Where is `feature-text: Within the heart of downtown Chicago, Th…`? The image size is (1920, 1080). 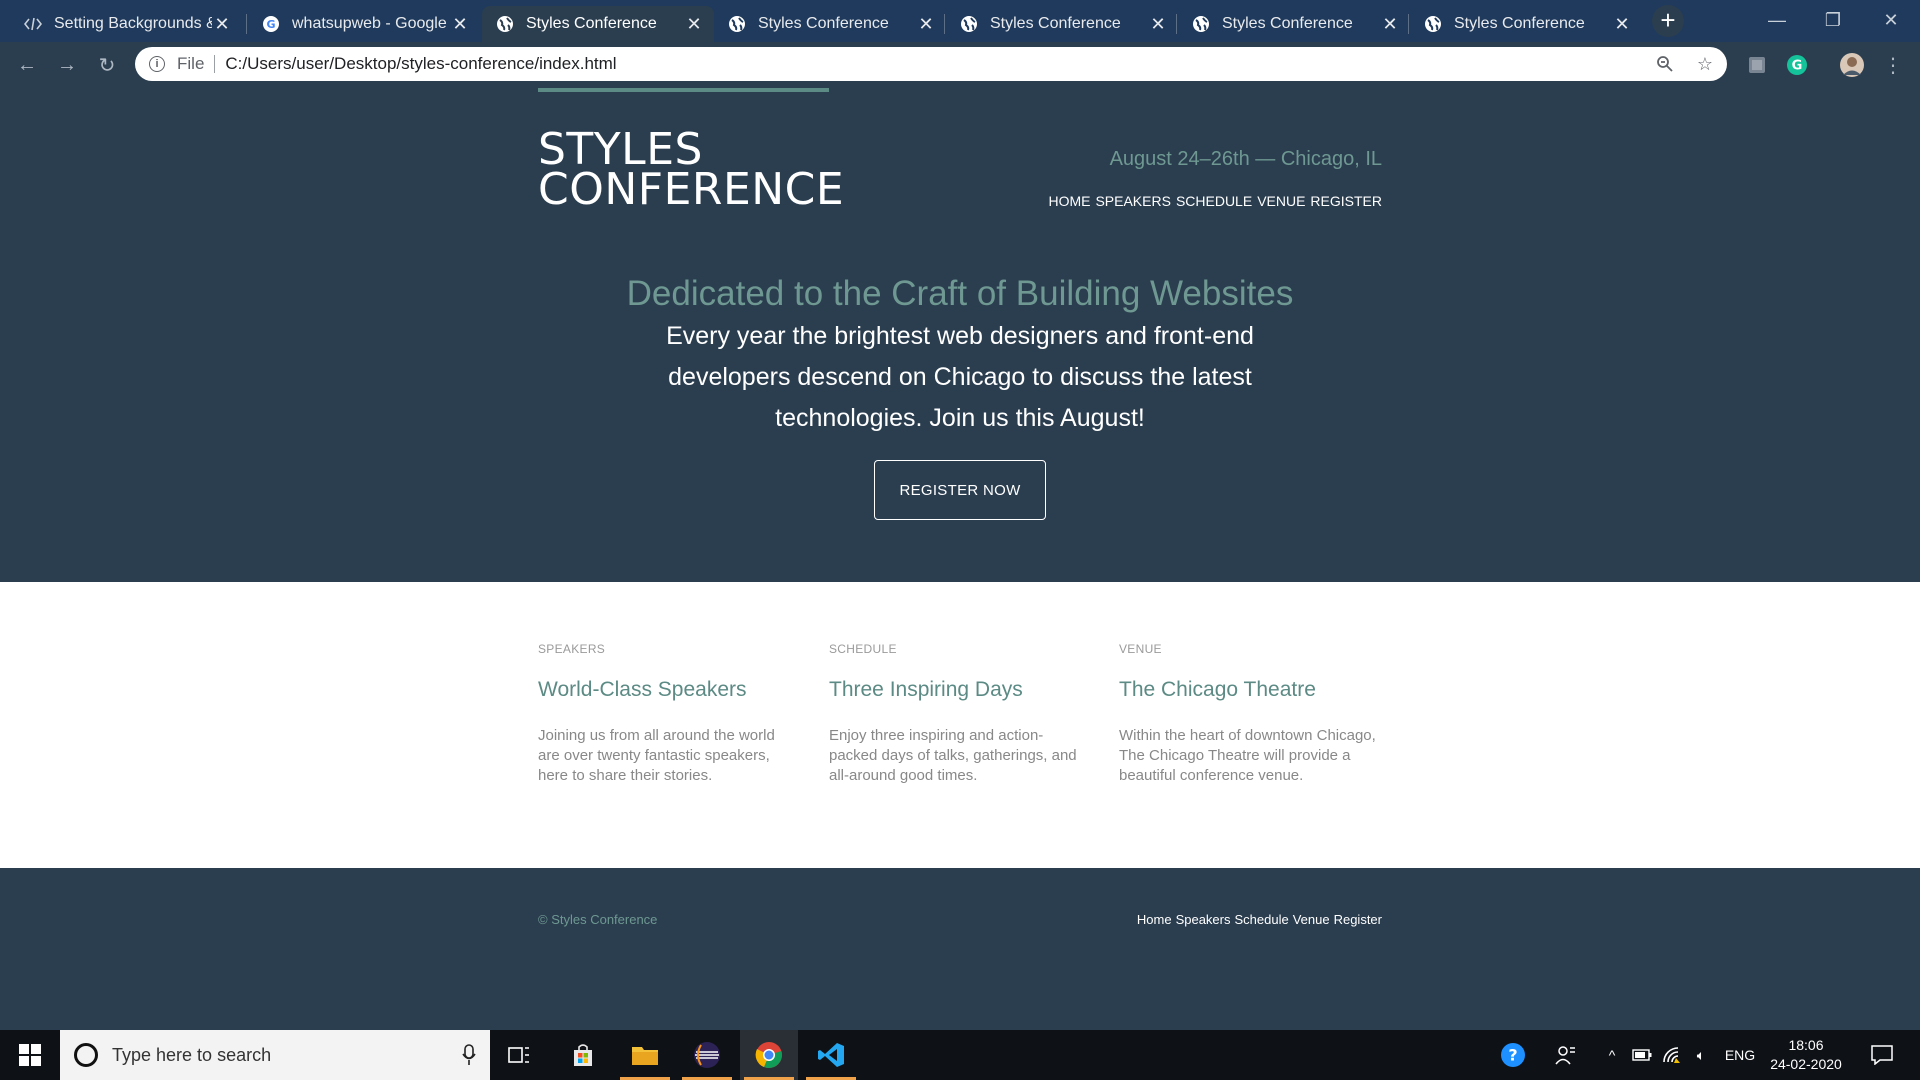 feature-text: Within the heart of downtown Chicago, Th… is located at coordinates (1247, 755).